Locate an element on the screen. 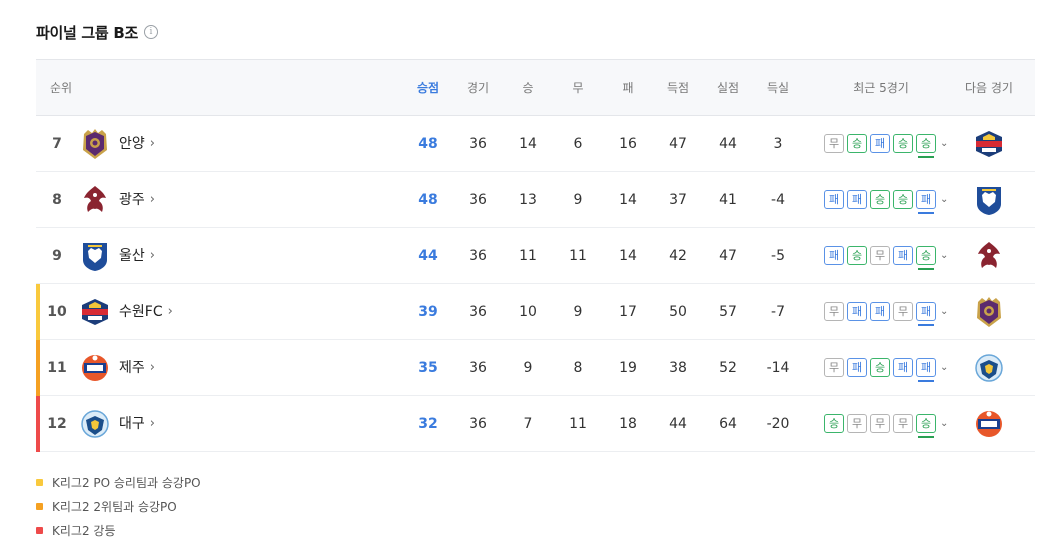 The height and width of the screenshot is (548, 1045). goals-for-cell: 37 is located at coordinates (678, 200).